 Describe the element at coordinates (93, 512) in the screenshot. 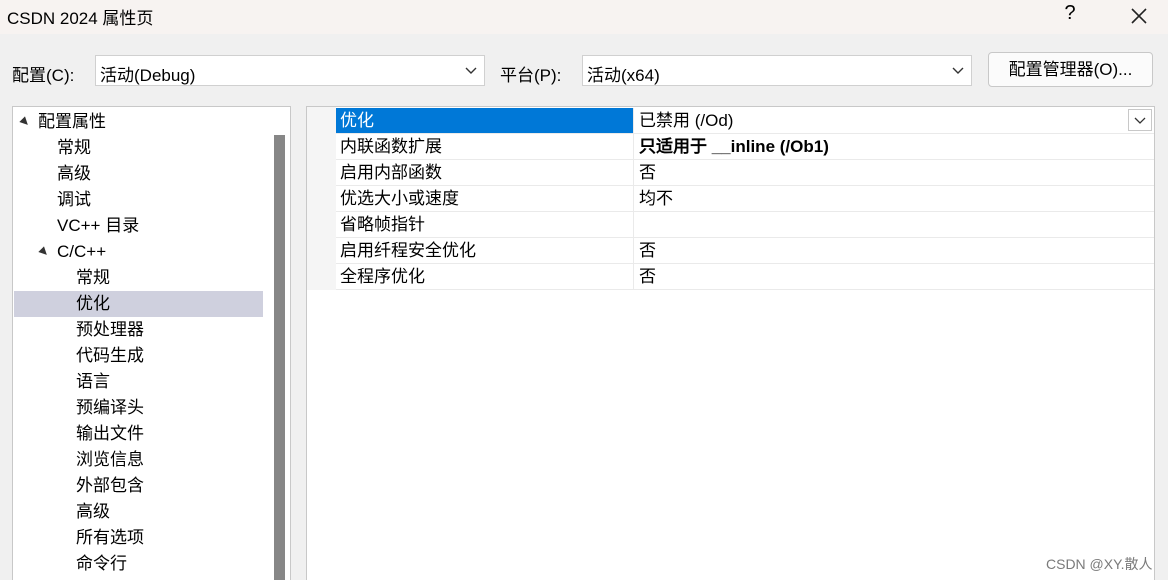

I see `tree-item-cpp-advanced: 高级` at that location.